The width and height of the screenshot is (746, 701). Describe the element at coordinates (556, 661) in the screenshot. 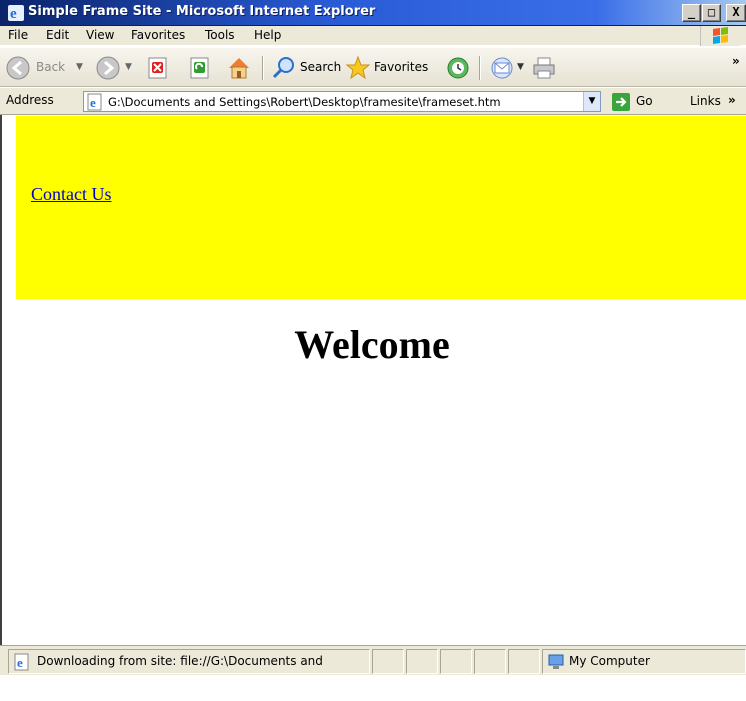

I see `my-computer-icon` at that location.